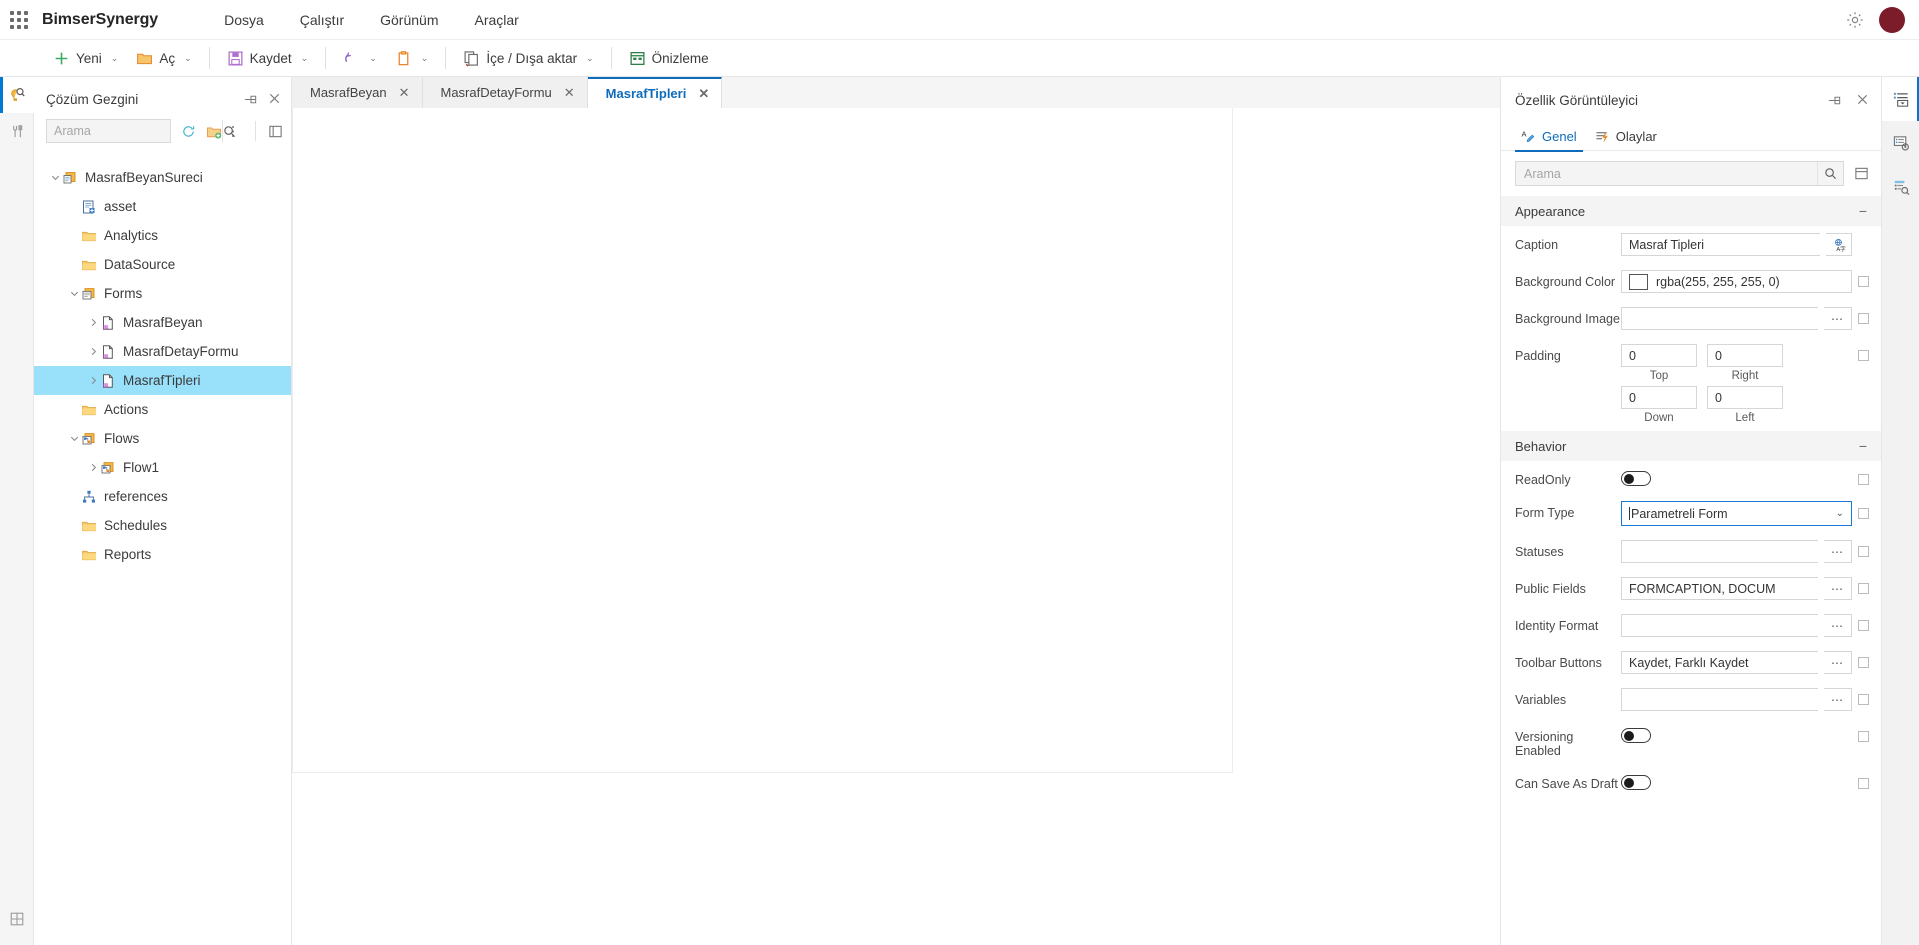 Image resolution: width=1919 pixels, height=945 pixels. Describe the element at coordinates (1745, 355) in the screenshot. I see `padding-right-input: 0` at that location.